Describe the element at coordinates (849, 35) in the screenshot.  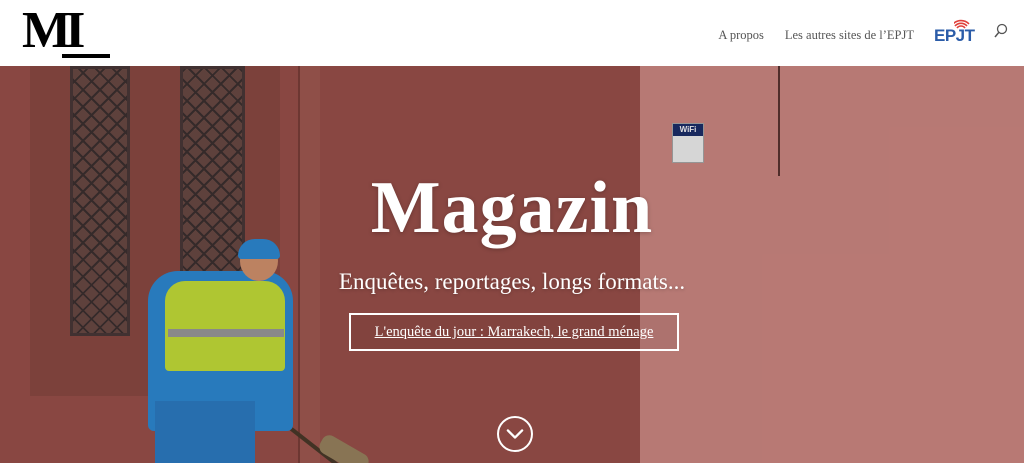
I see `nav-link-autres-sites: Les autres sites de l’EPJT` at that location.